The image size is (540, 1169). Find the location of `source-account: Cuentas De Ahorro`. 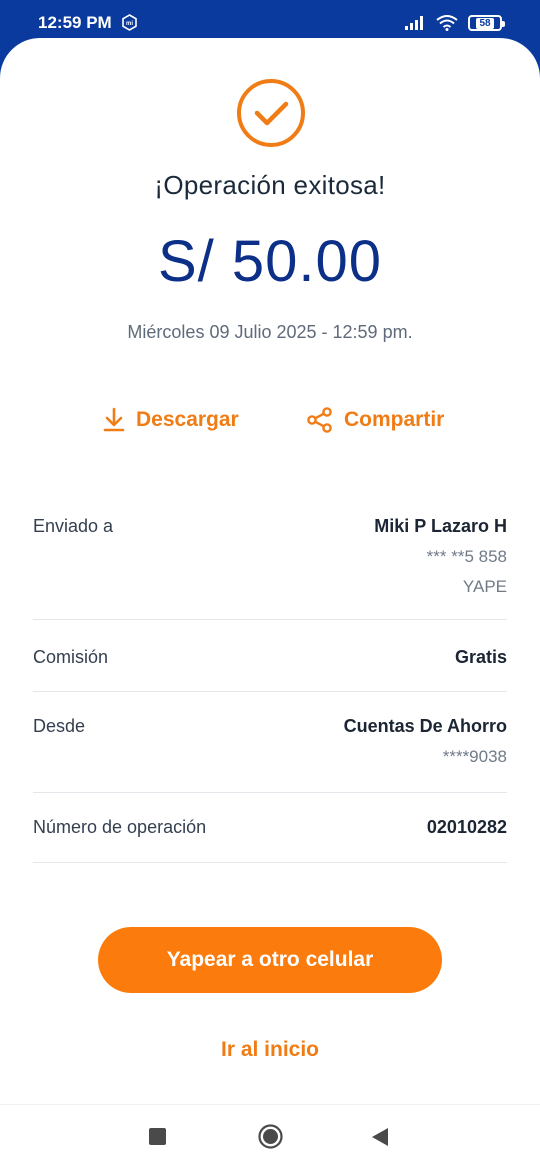

source-account: Cuentas De Ahorro is located at coordinates (425, 726).